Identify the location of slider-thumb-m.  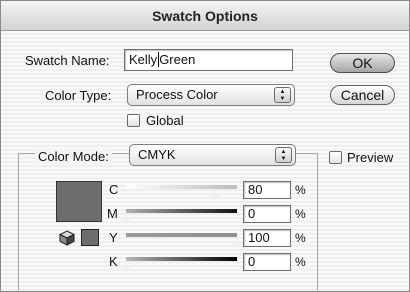
(126, 217).